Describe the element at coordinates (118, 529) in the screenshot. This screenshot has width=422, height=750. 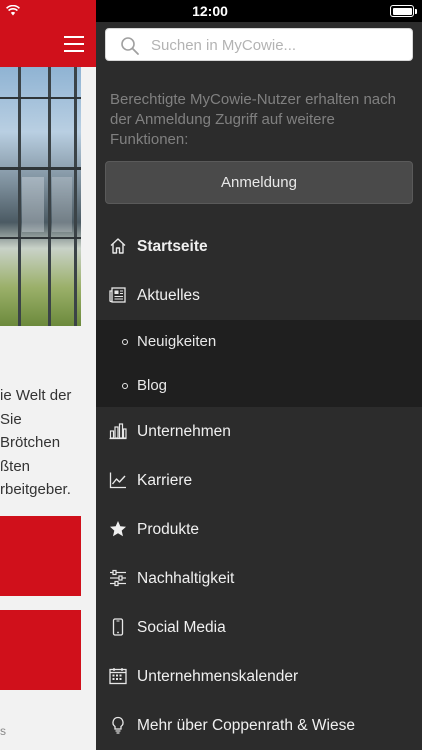
I see `star-icon` at that location.